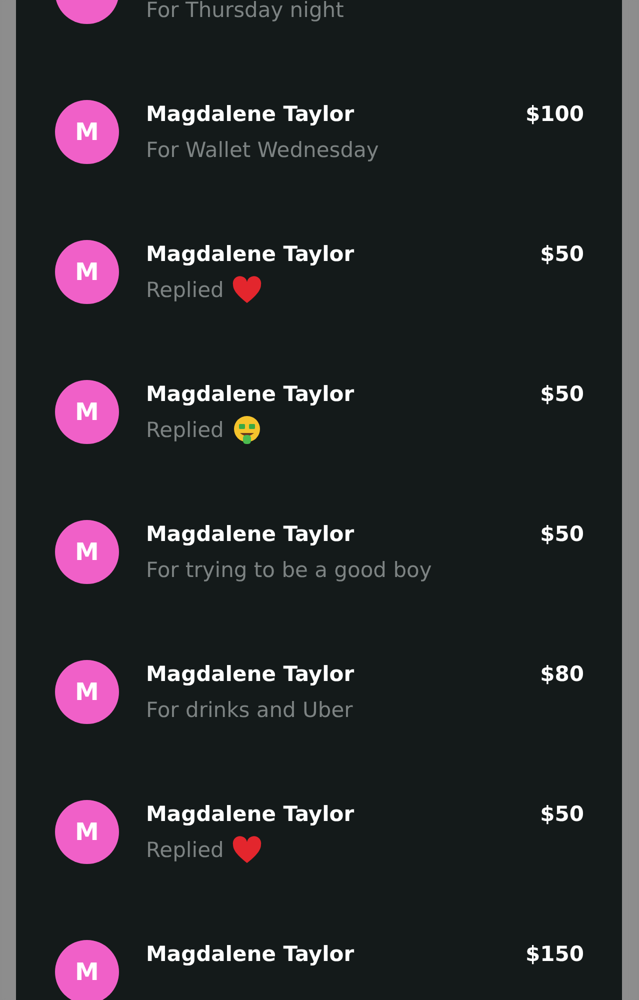 The image size is (639, 1000). What do you see at coordinates (245, 11) in the screenshot?
I see `payment-note: For Thursday night` at bounding box center [245, 11].